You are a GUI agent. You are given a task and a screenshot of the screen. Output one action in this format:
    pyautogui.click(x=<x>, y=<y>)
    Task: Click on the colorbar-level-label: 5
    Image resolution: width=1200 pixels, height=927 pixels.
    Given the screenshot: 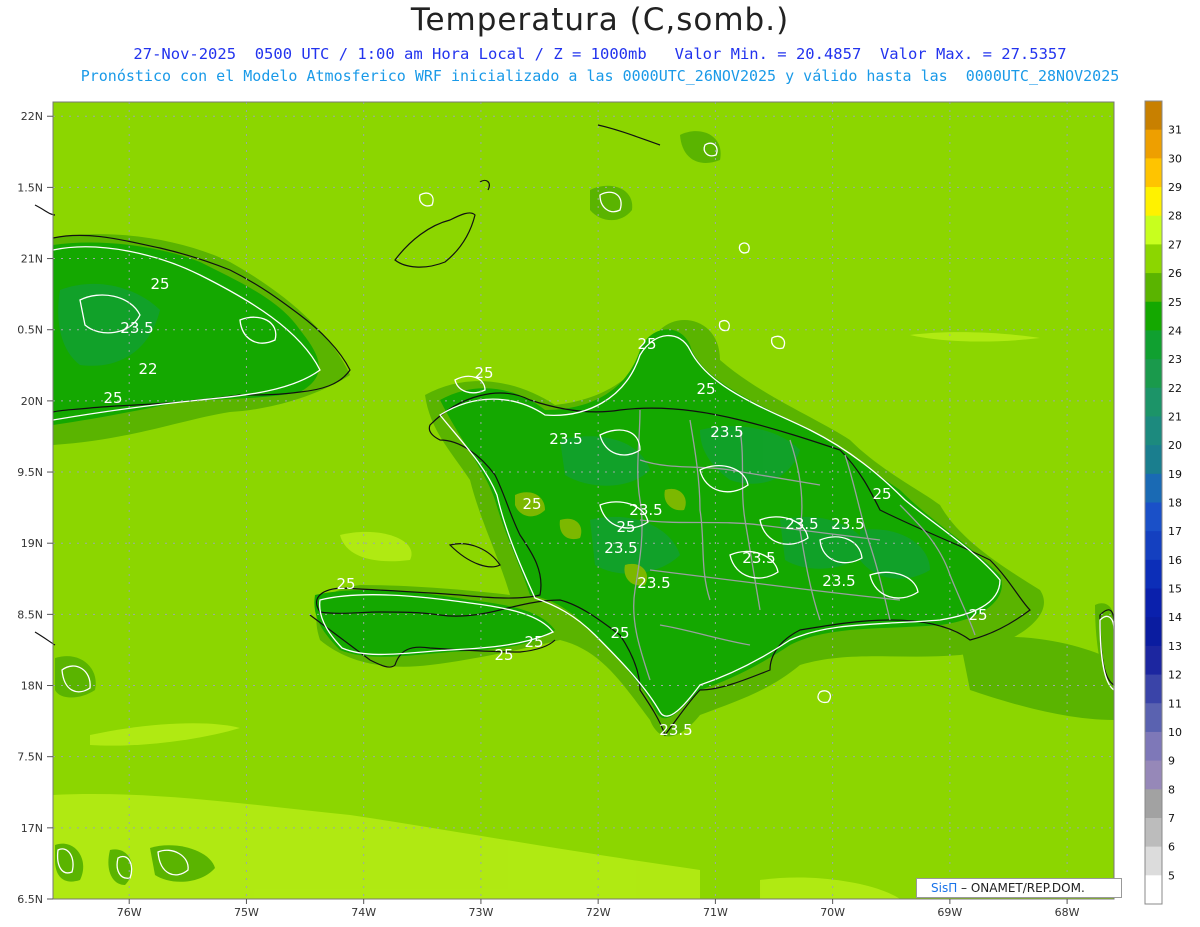 What is the action you would take?
    pyautogui.click(x=1171, y=875)
    